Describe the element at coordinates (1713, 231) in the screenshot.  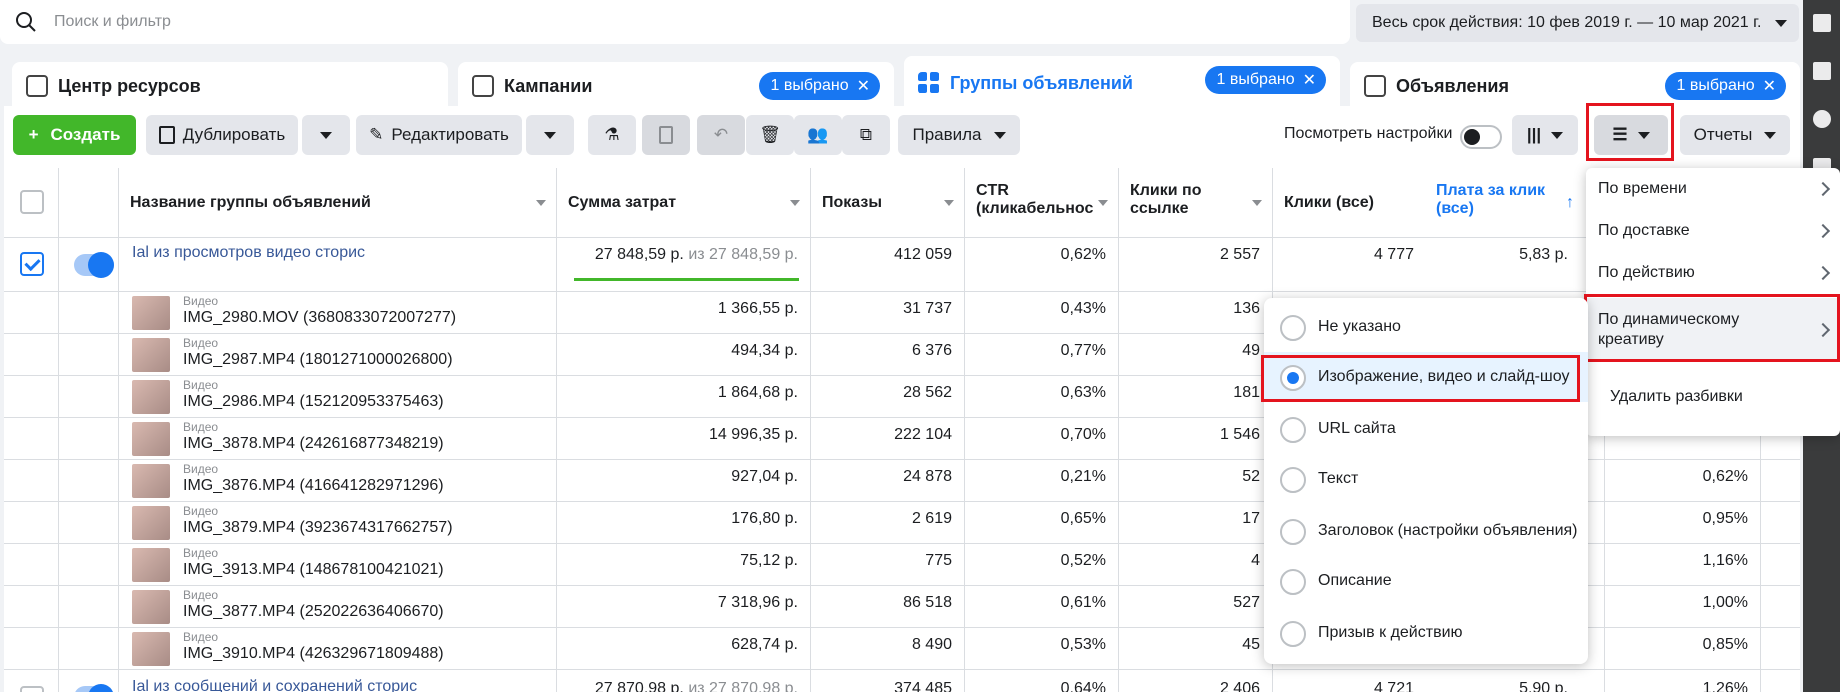
I see `menu-item-delivery: По доставке` at that location.